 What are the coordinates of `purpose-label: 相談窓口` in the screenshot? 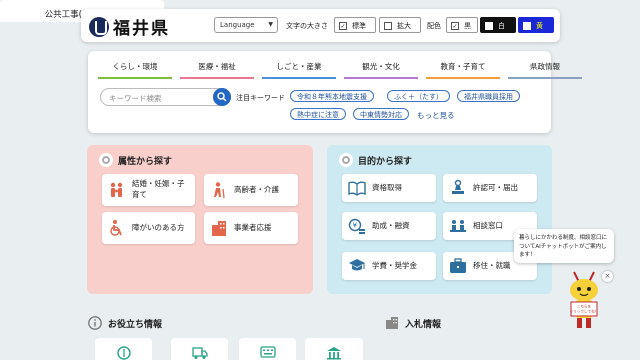 It's located at (488, 225).